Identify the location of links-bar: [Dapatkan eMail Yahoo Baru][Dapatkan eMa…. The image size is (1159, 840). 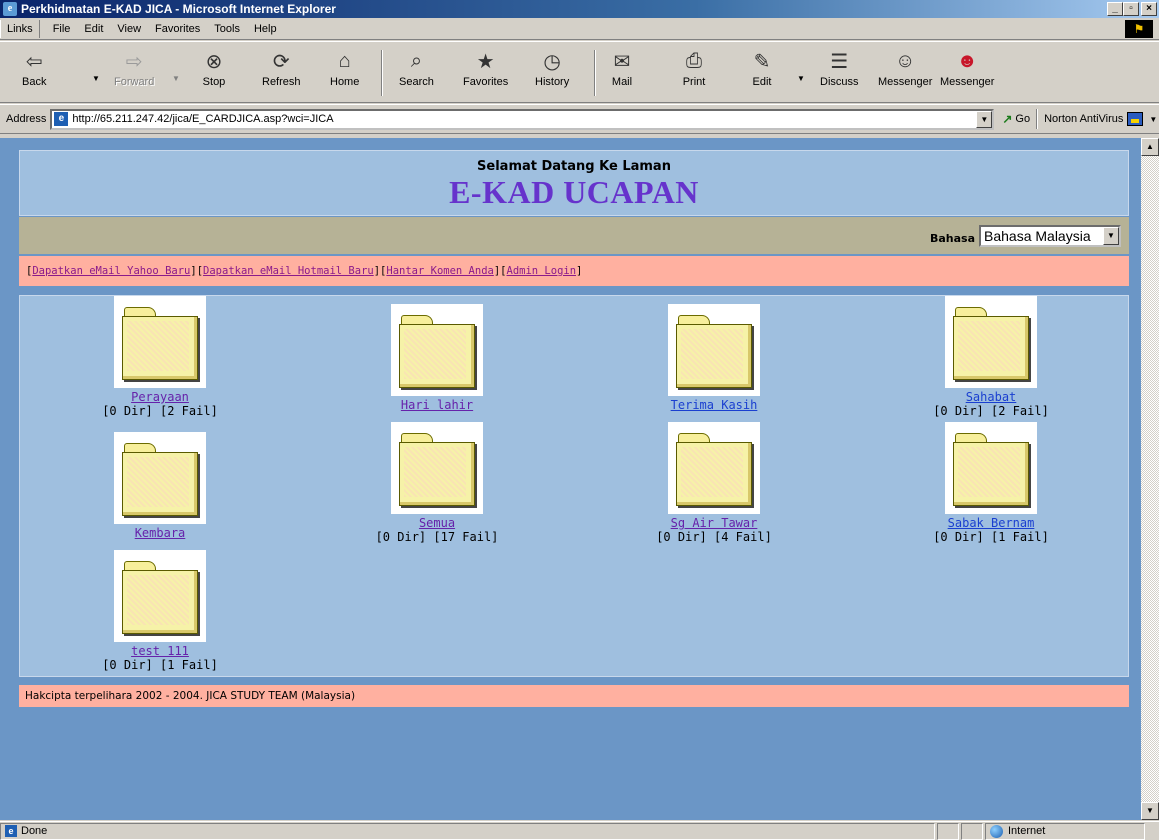
(574, 271).